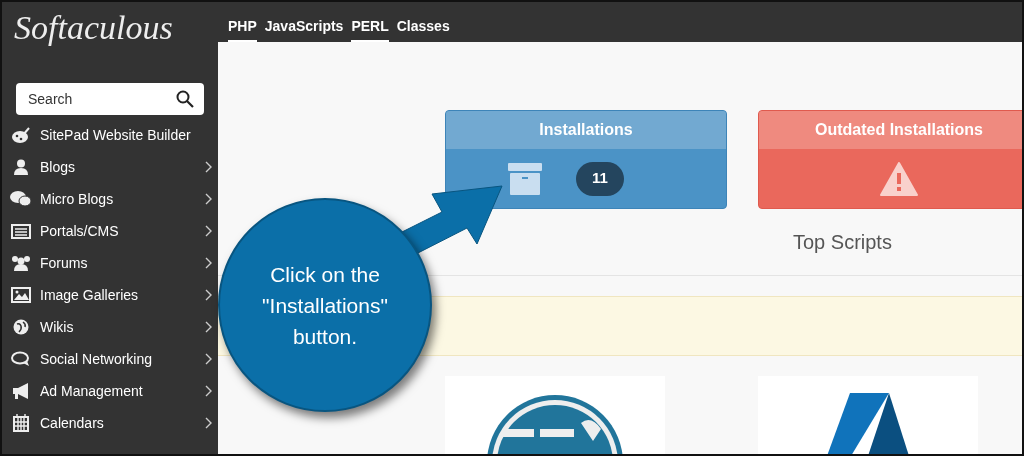 The height and width of the screenshot is (456, 1024). What do you see at coordinates (21, 295) in the screenshot?
I see `image-icon` at bounding box center [21, 295].